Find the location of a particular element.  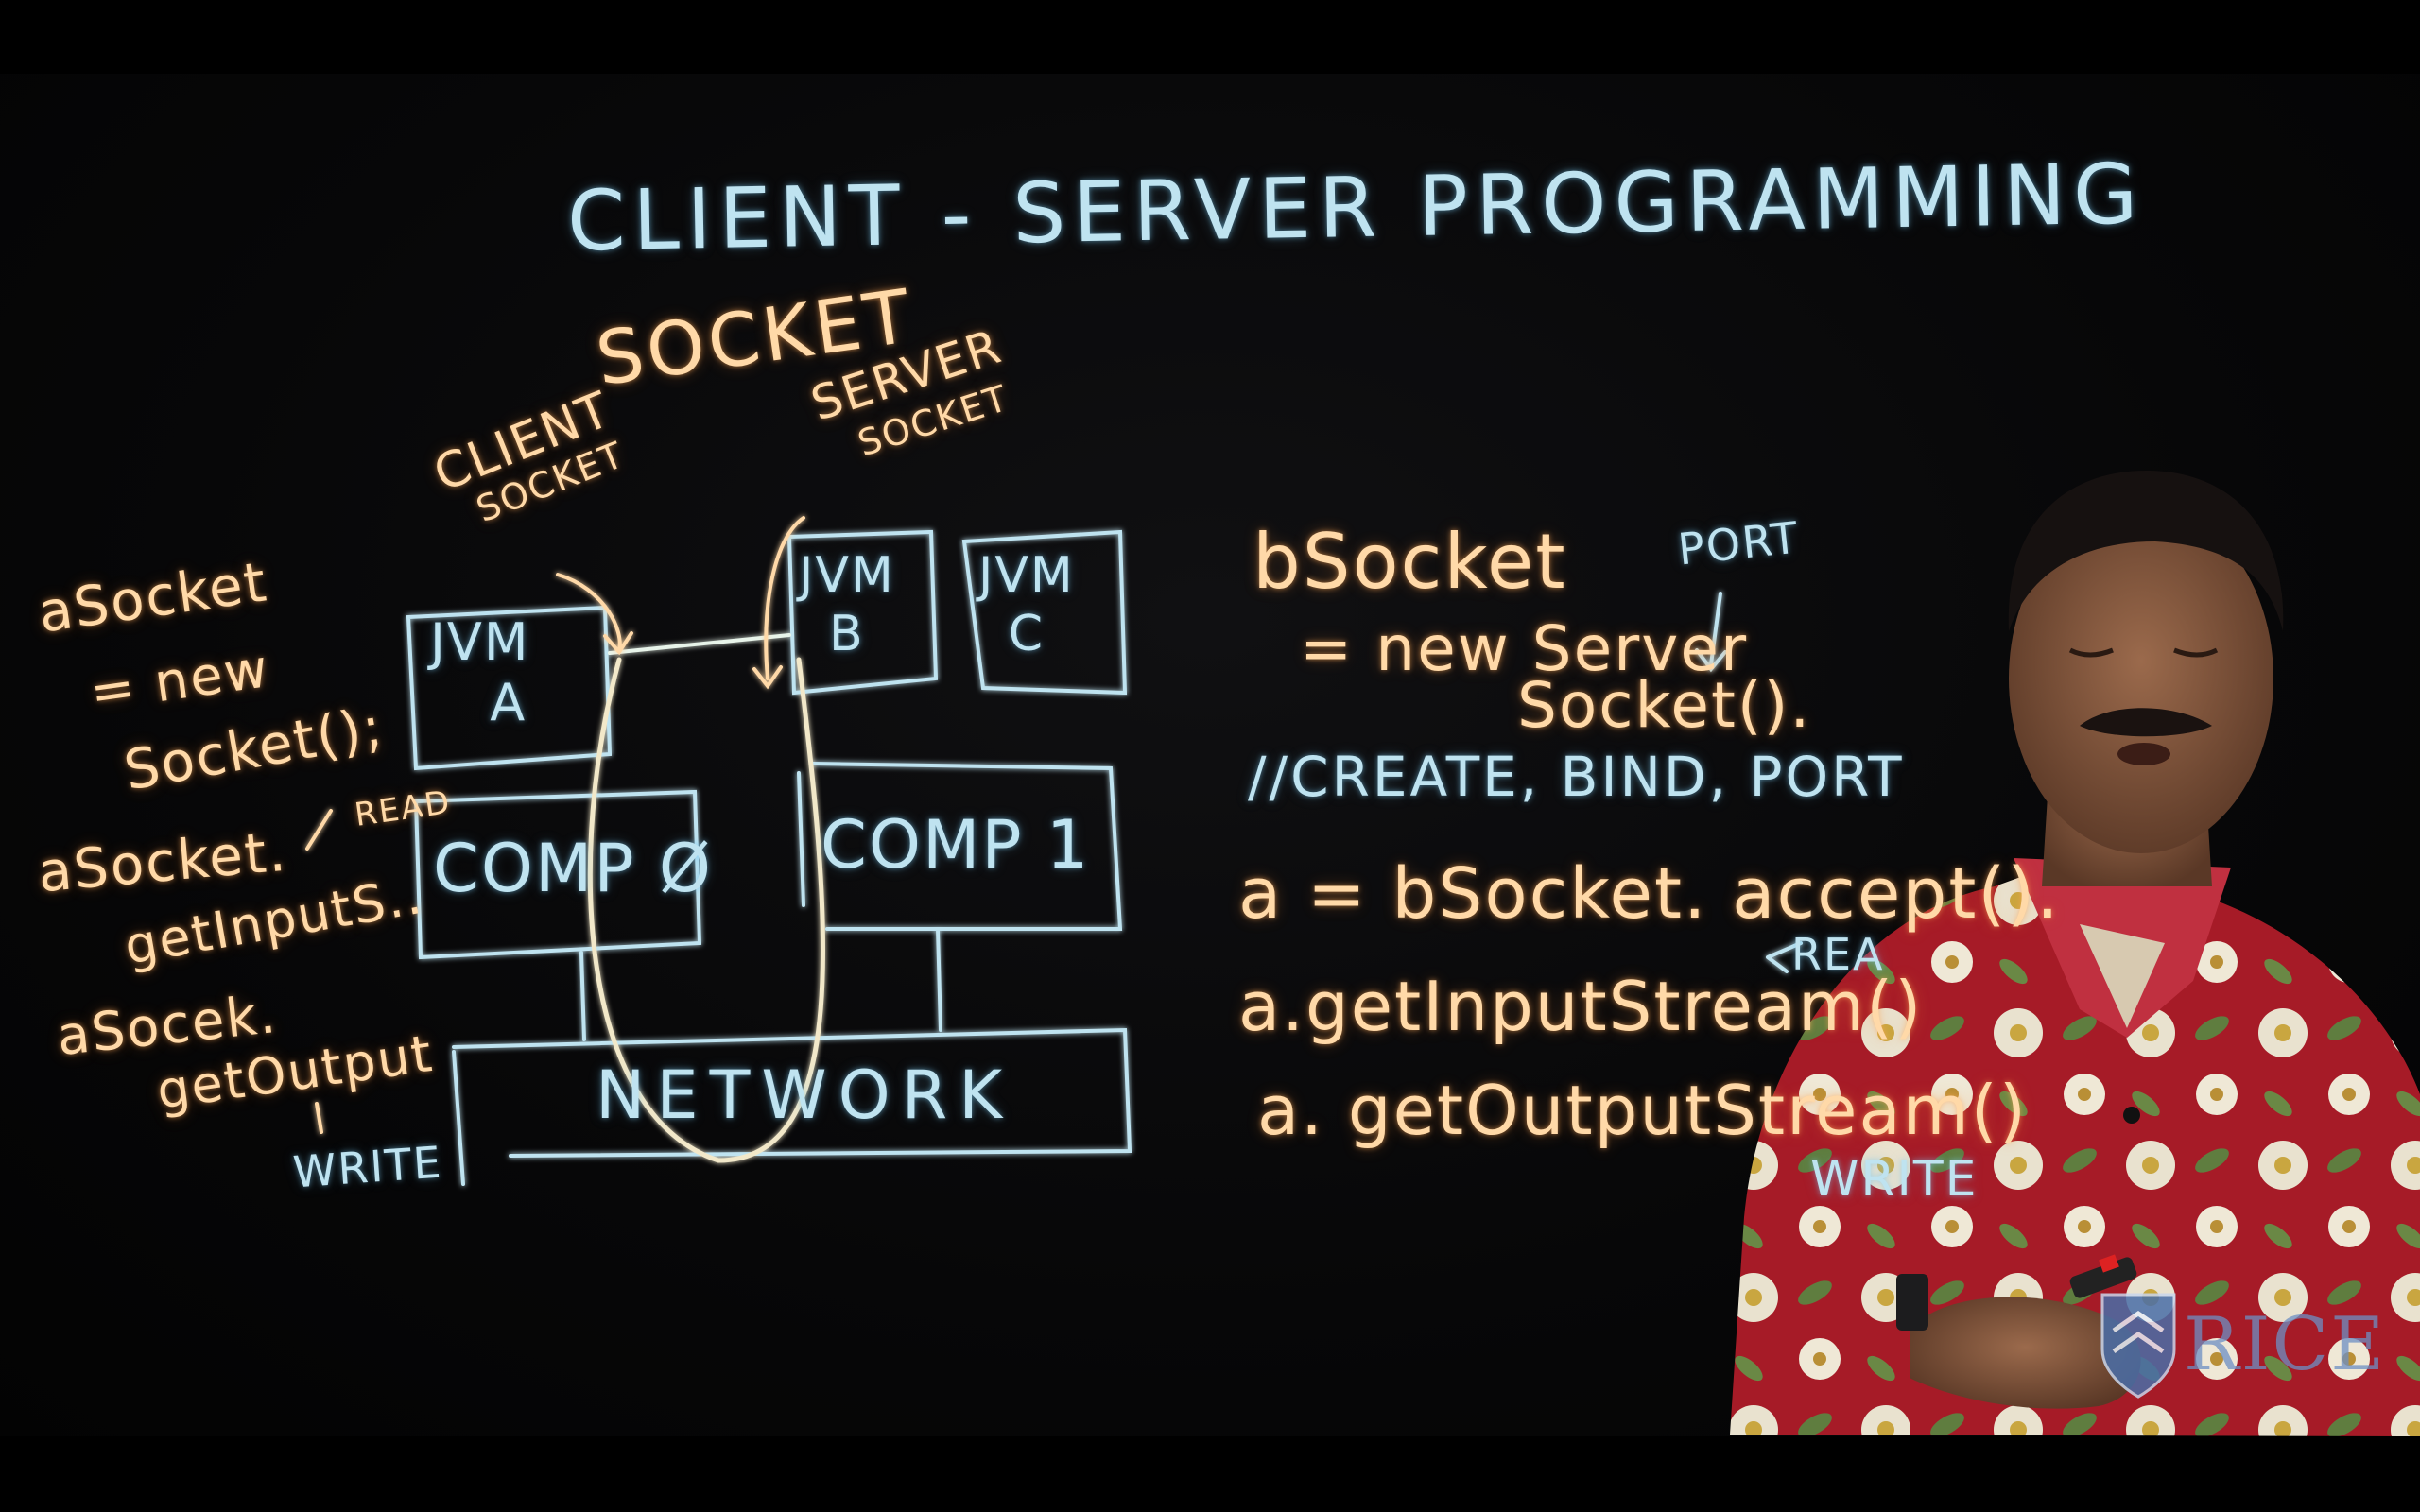

right-code-line4: //CREATE, BIND, PORT is located at coordinates (1576, 777).